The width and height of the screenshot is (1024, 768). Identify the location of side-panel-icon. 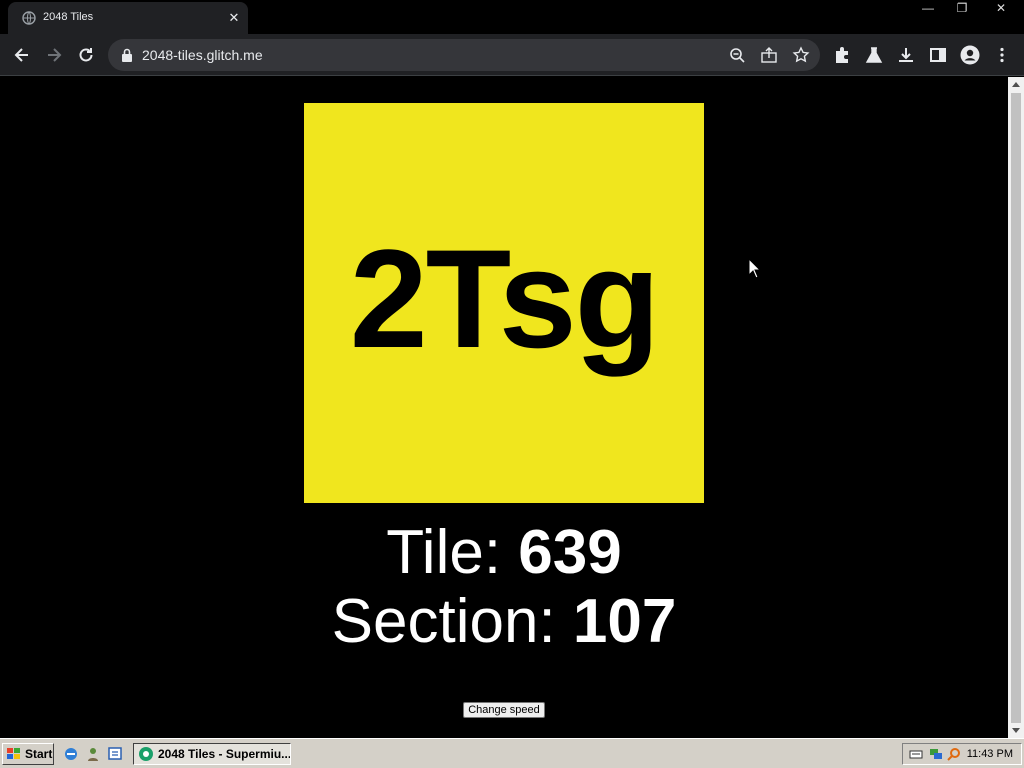
(938, 55).